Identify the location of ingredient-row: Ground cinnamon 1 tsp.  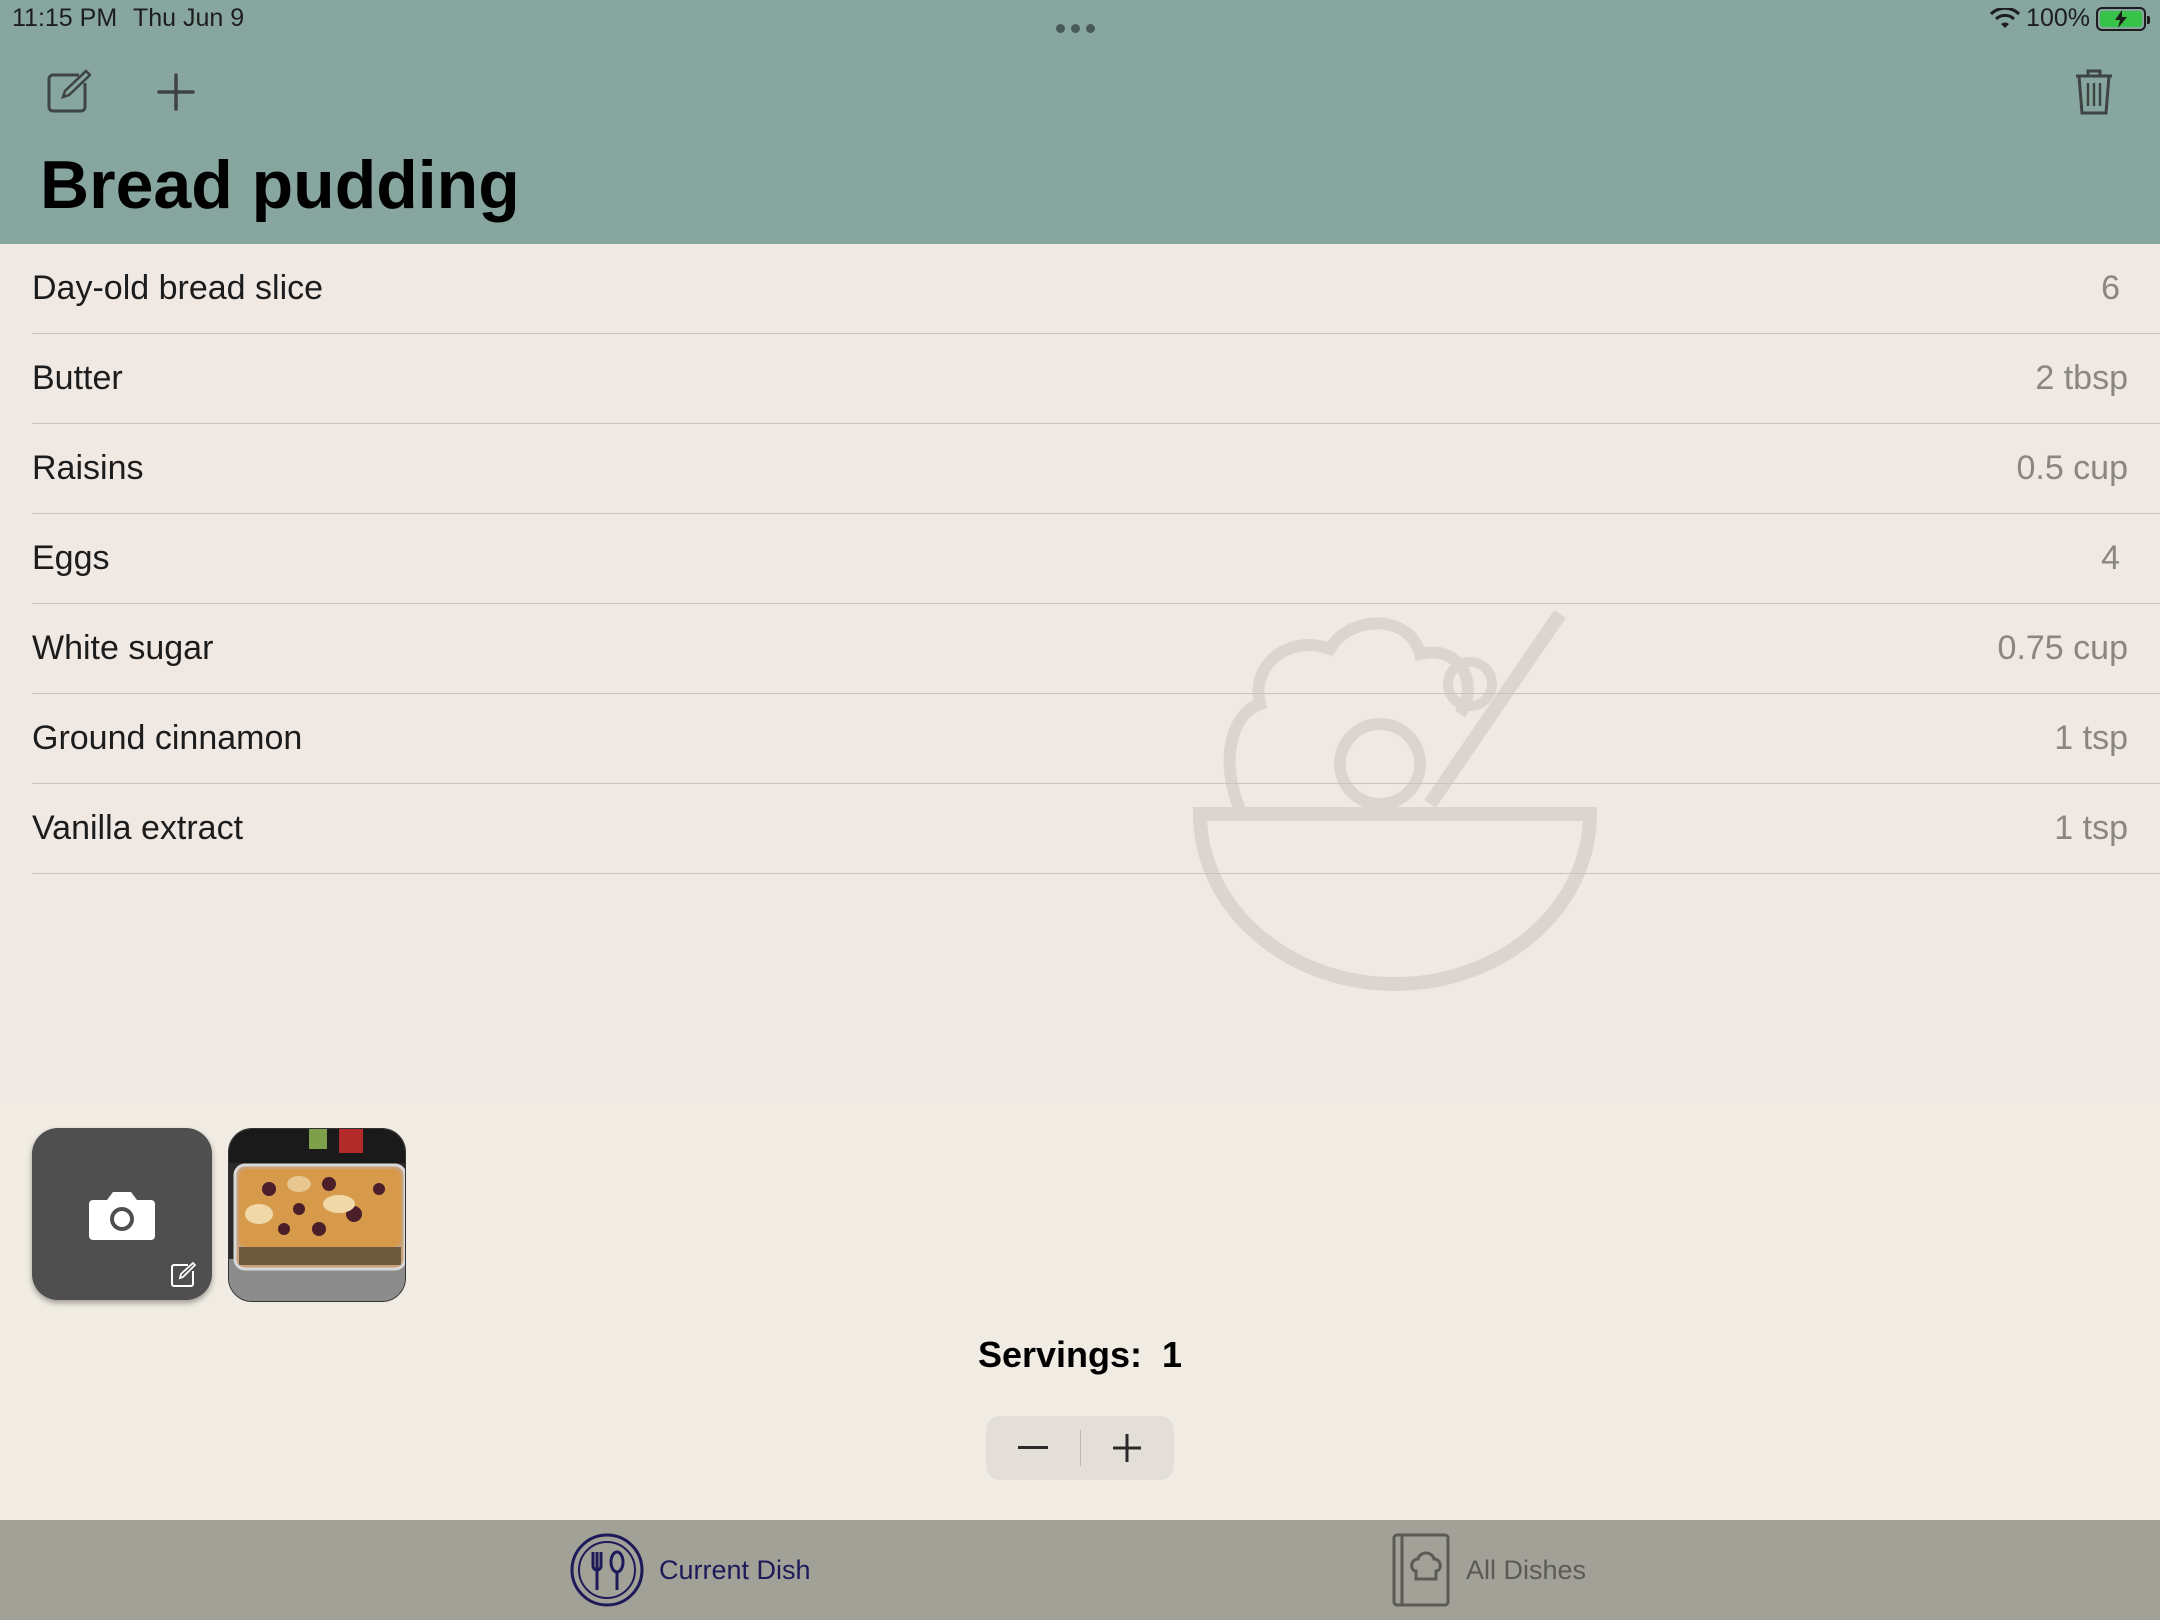
(1096, 739).